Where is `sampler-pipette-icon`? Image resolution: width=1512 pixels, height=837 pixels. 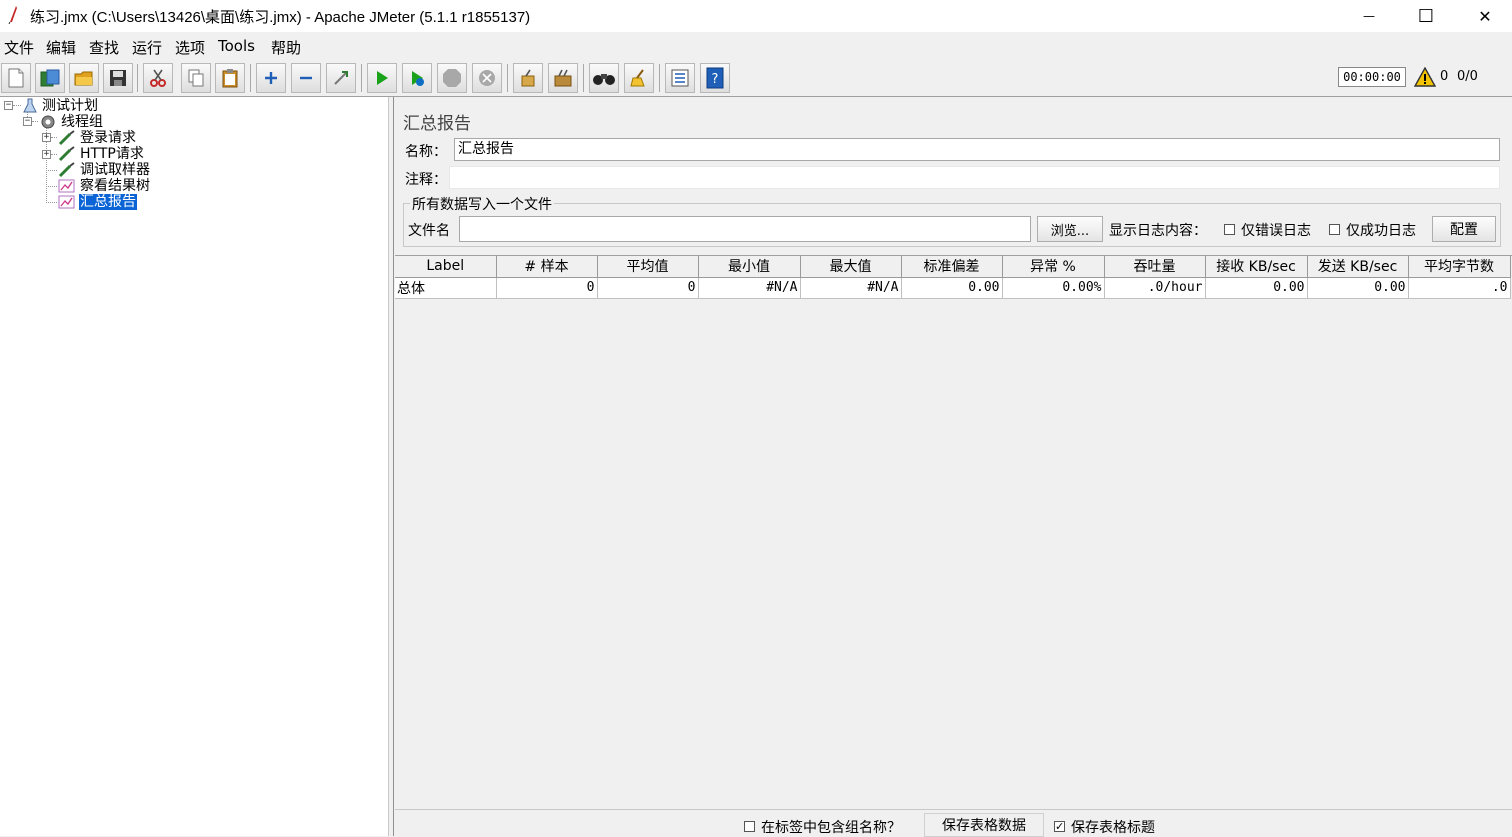 sampler-pipette-icon is located at coordinates (66, 138).